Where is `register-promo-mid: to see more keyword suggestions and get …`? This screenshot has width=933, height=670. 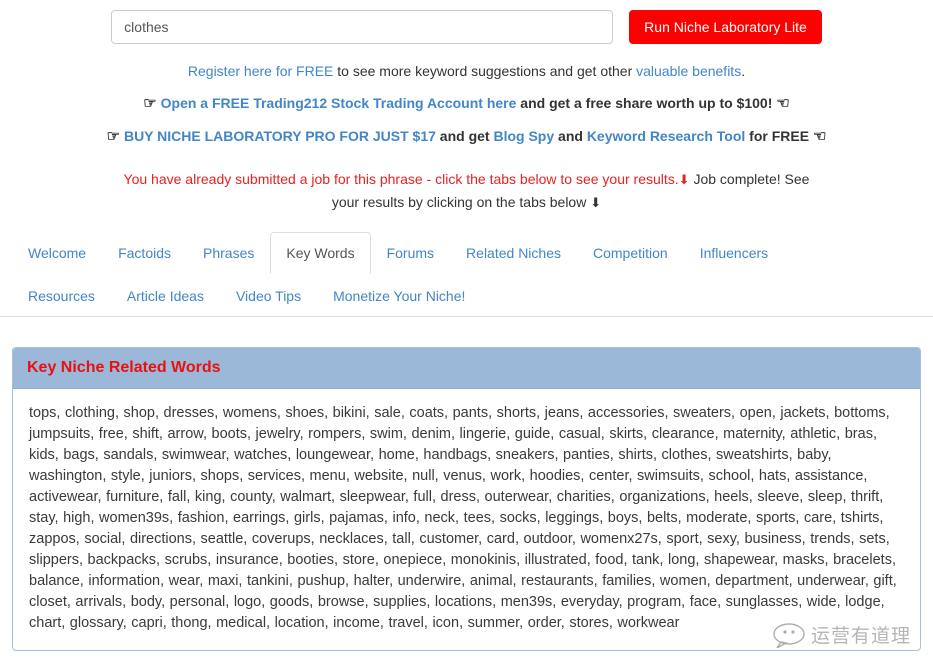
register-promo-mid: to see more keyword suggestions and get … is located at coordinates (485, 71).